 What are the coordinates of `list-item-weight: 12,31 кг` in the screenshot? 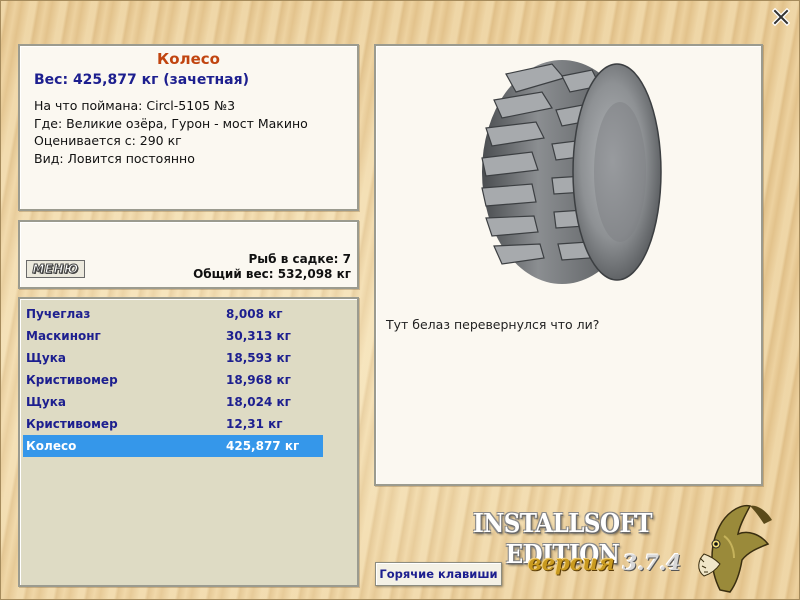 It's located at (254, 424).